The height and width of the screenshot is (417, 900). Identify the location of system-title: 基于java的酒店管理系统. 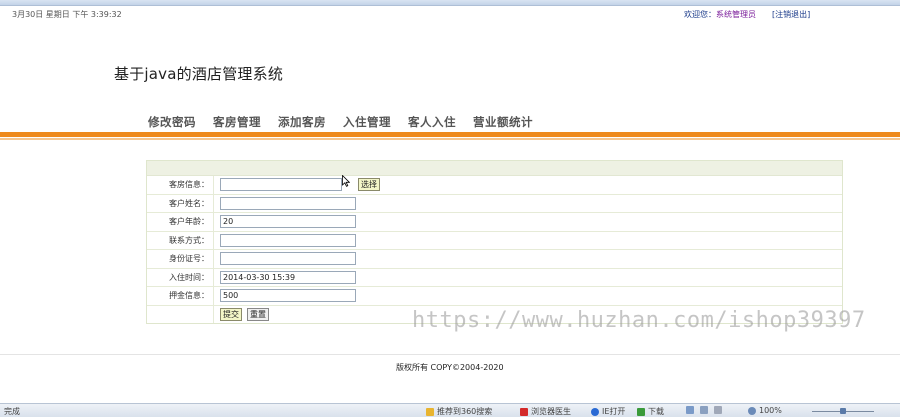
(199, 74).